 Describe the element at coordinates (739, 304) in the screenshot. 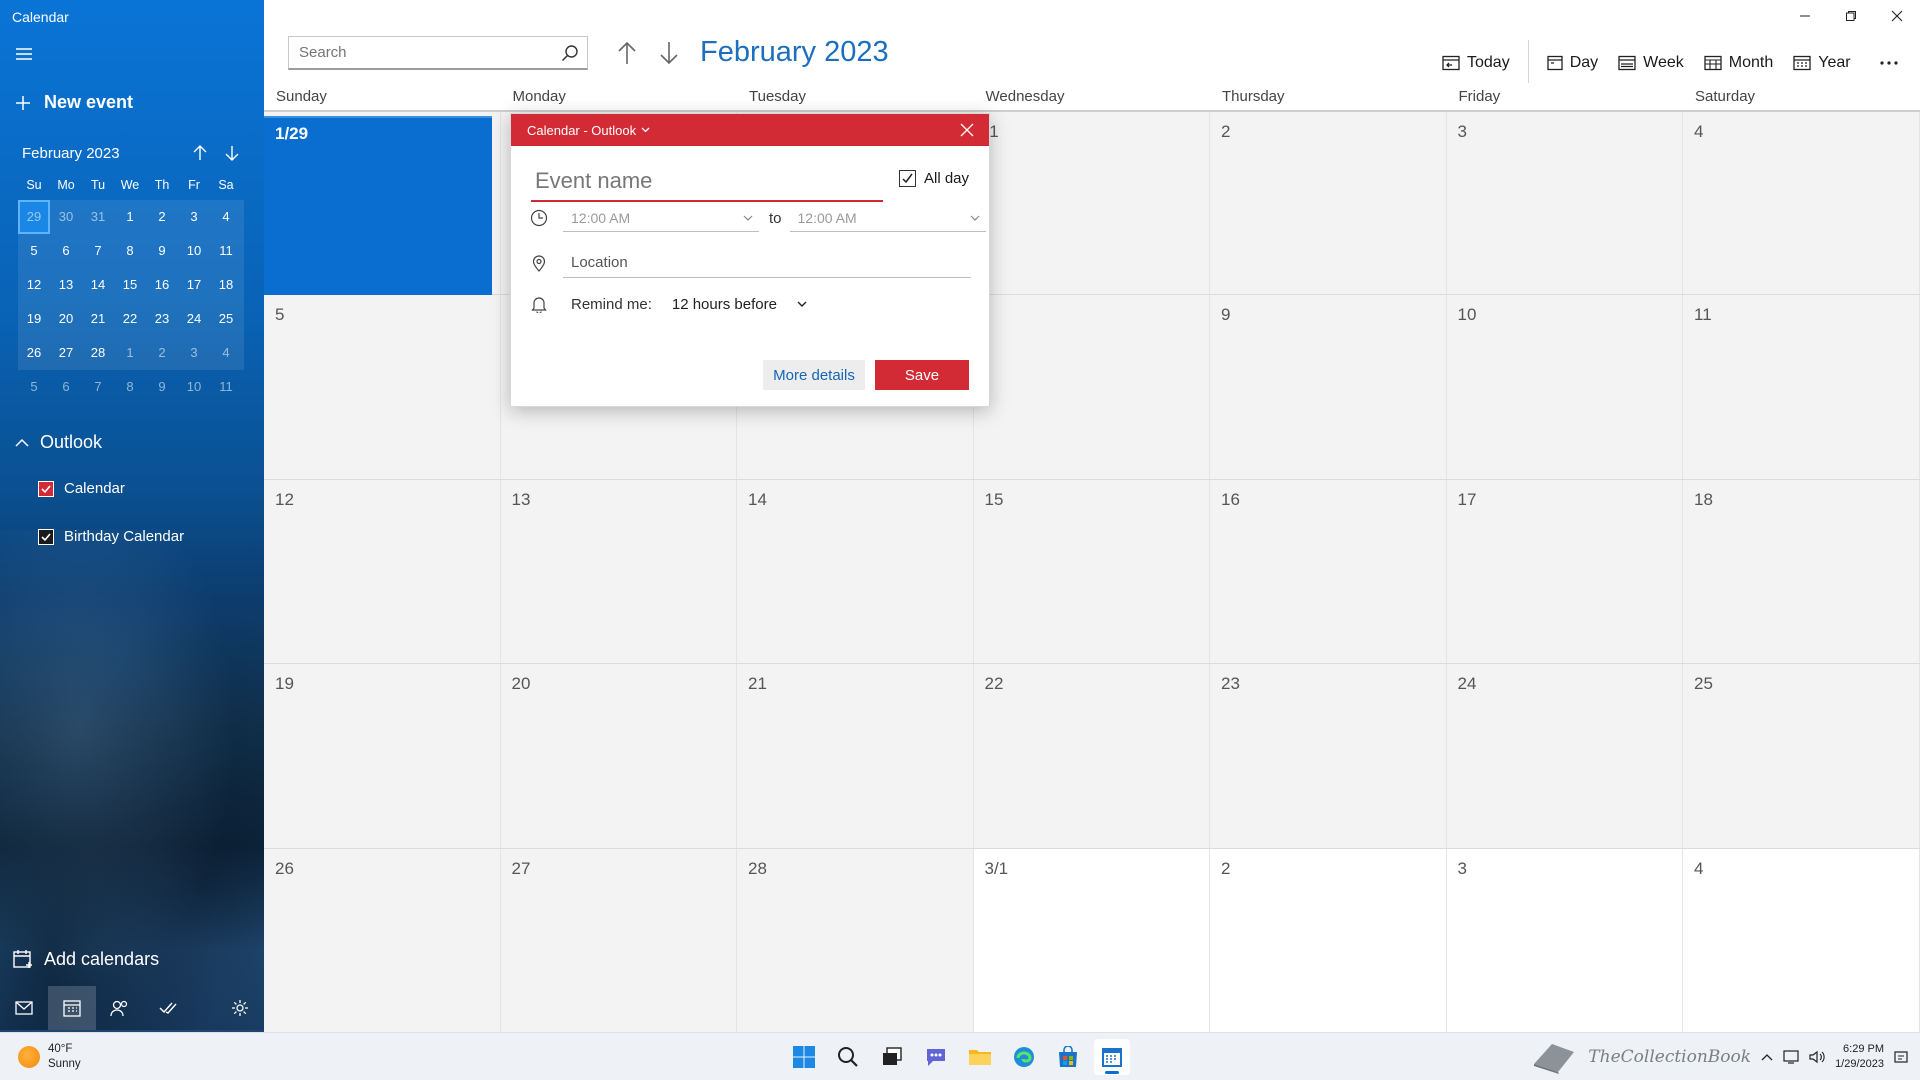

I see `reminder-dropdown: 12 hours before` at that location.